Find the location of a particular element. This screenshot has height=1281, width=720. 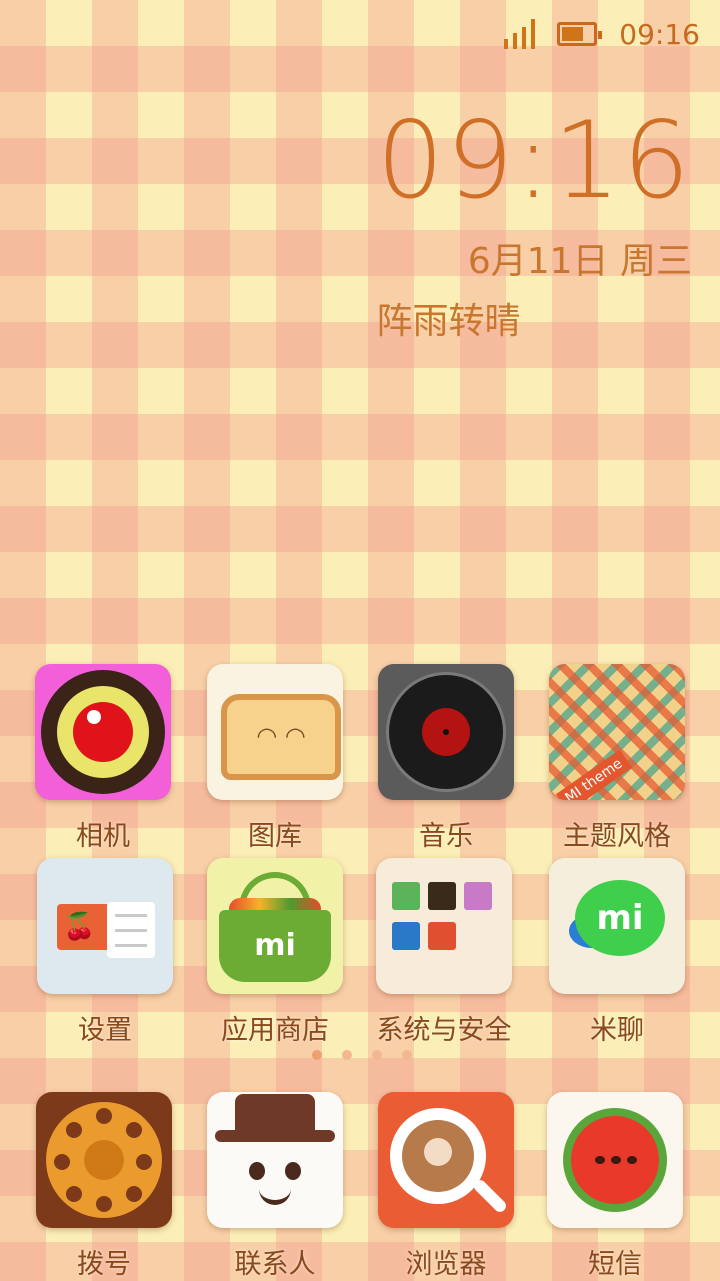

app-store: mi 应用商店 is located at coordinates (275, 952).